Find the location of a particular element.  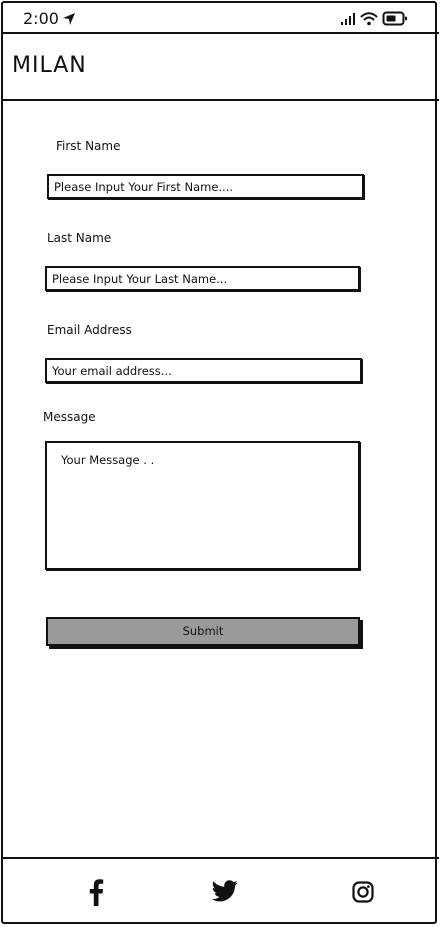

instagram-icon is located at coordinates (363, 892).